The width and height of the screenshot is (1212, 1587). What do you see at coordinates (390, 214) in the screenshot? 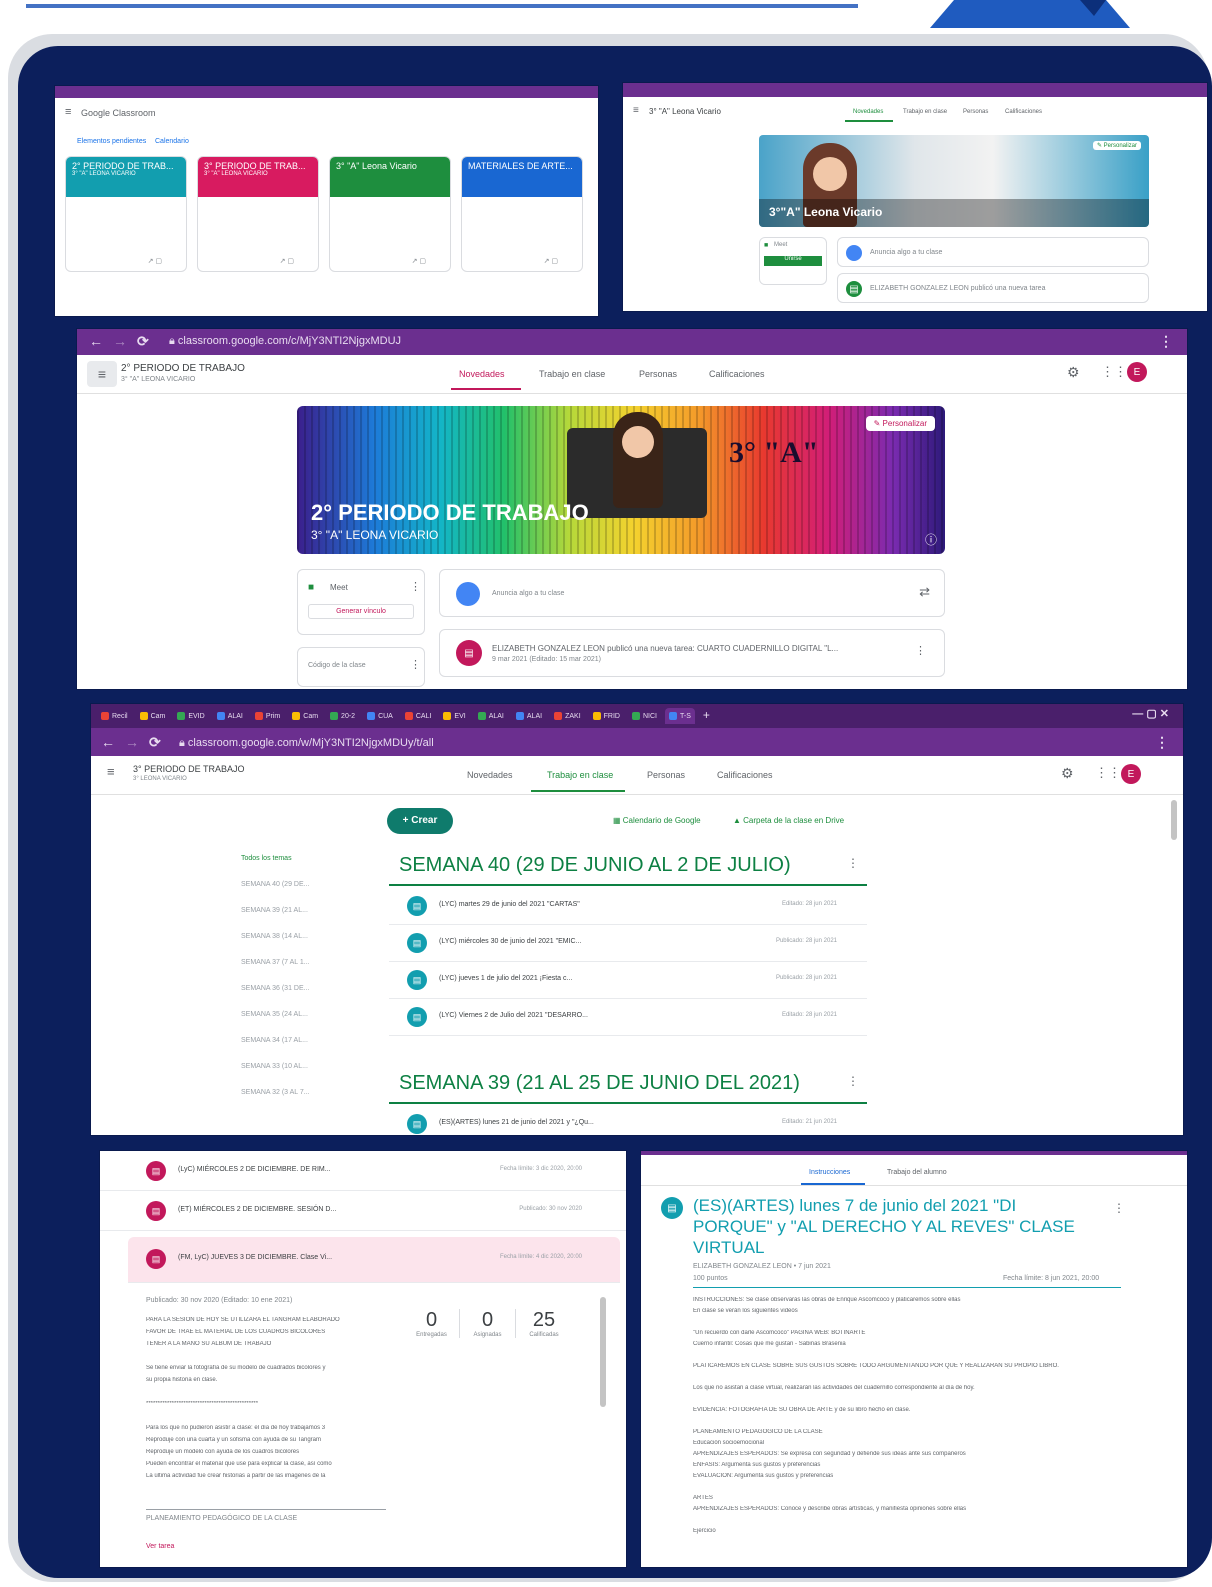
I see `class-card: 3° "A" Leona Vicario ↗ ▢` at bounding box center [390, 214].